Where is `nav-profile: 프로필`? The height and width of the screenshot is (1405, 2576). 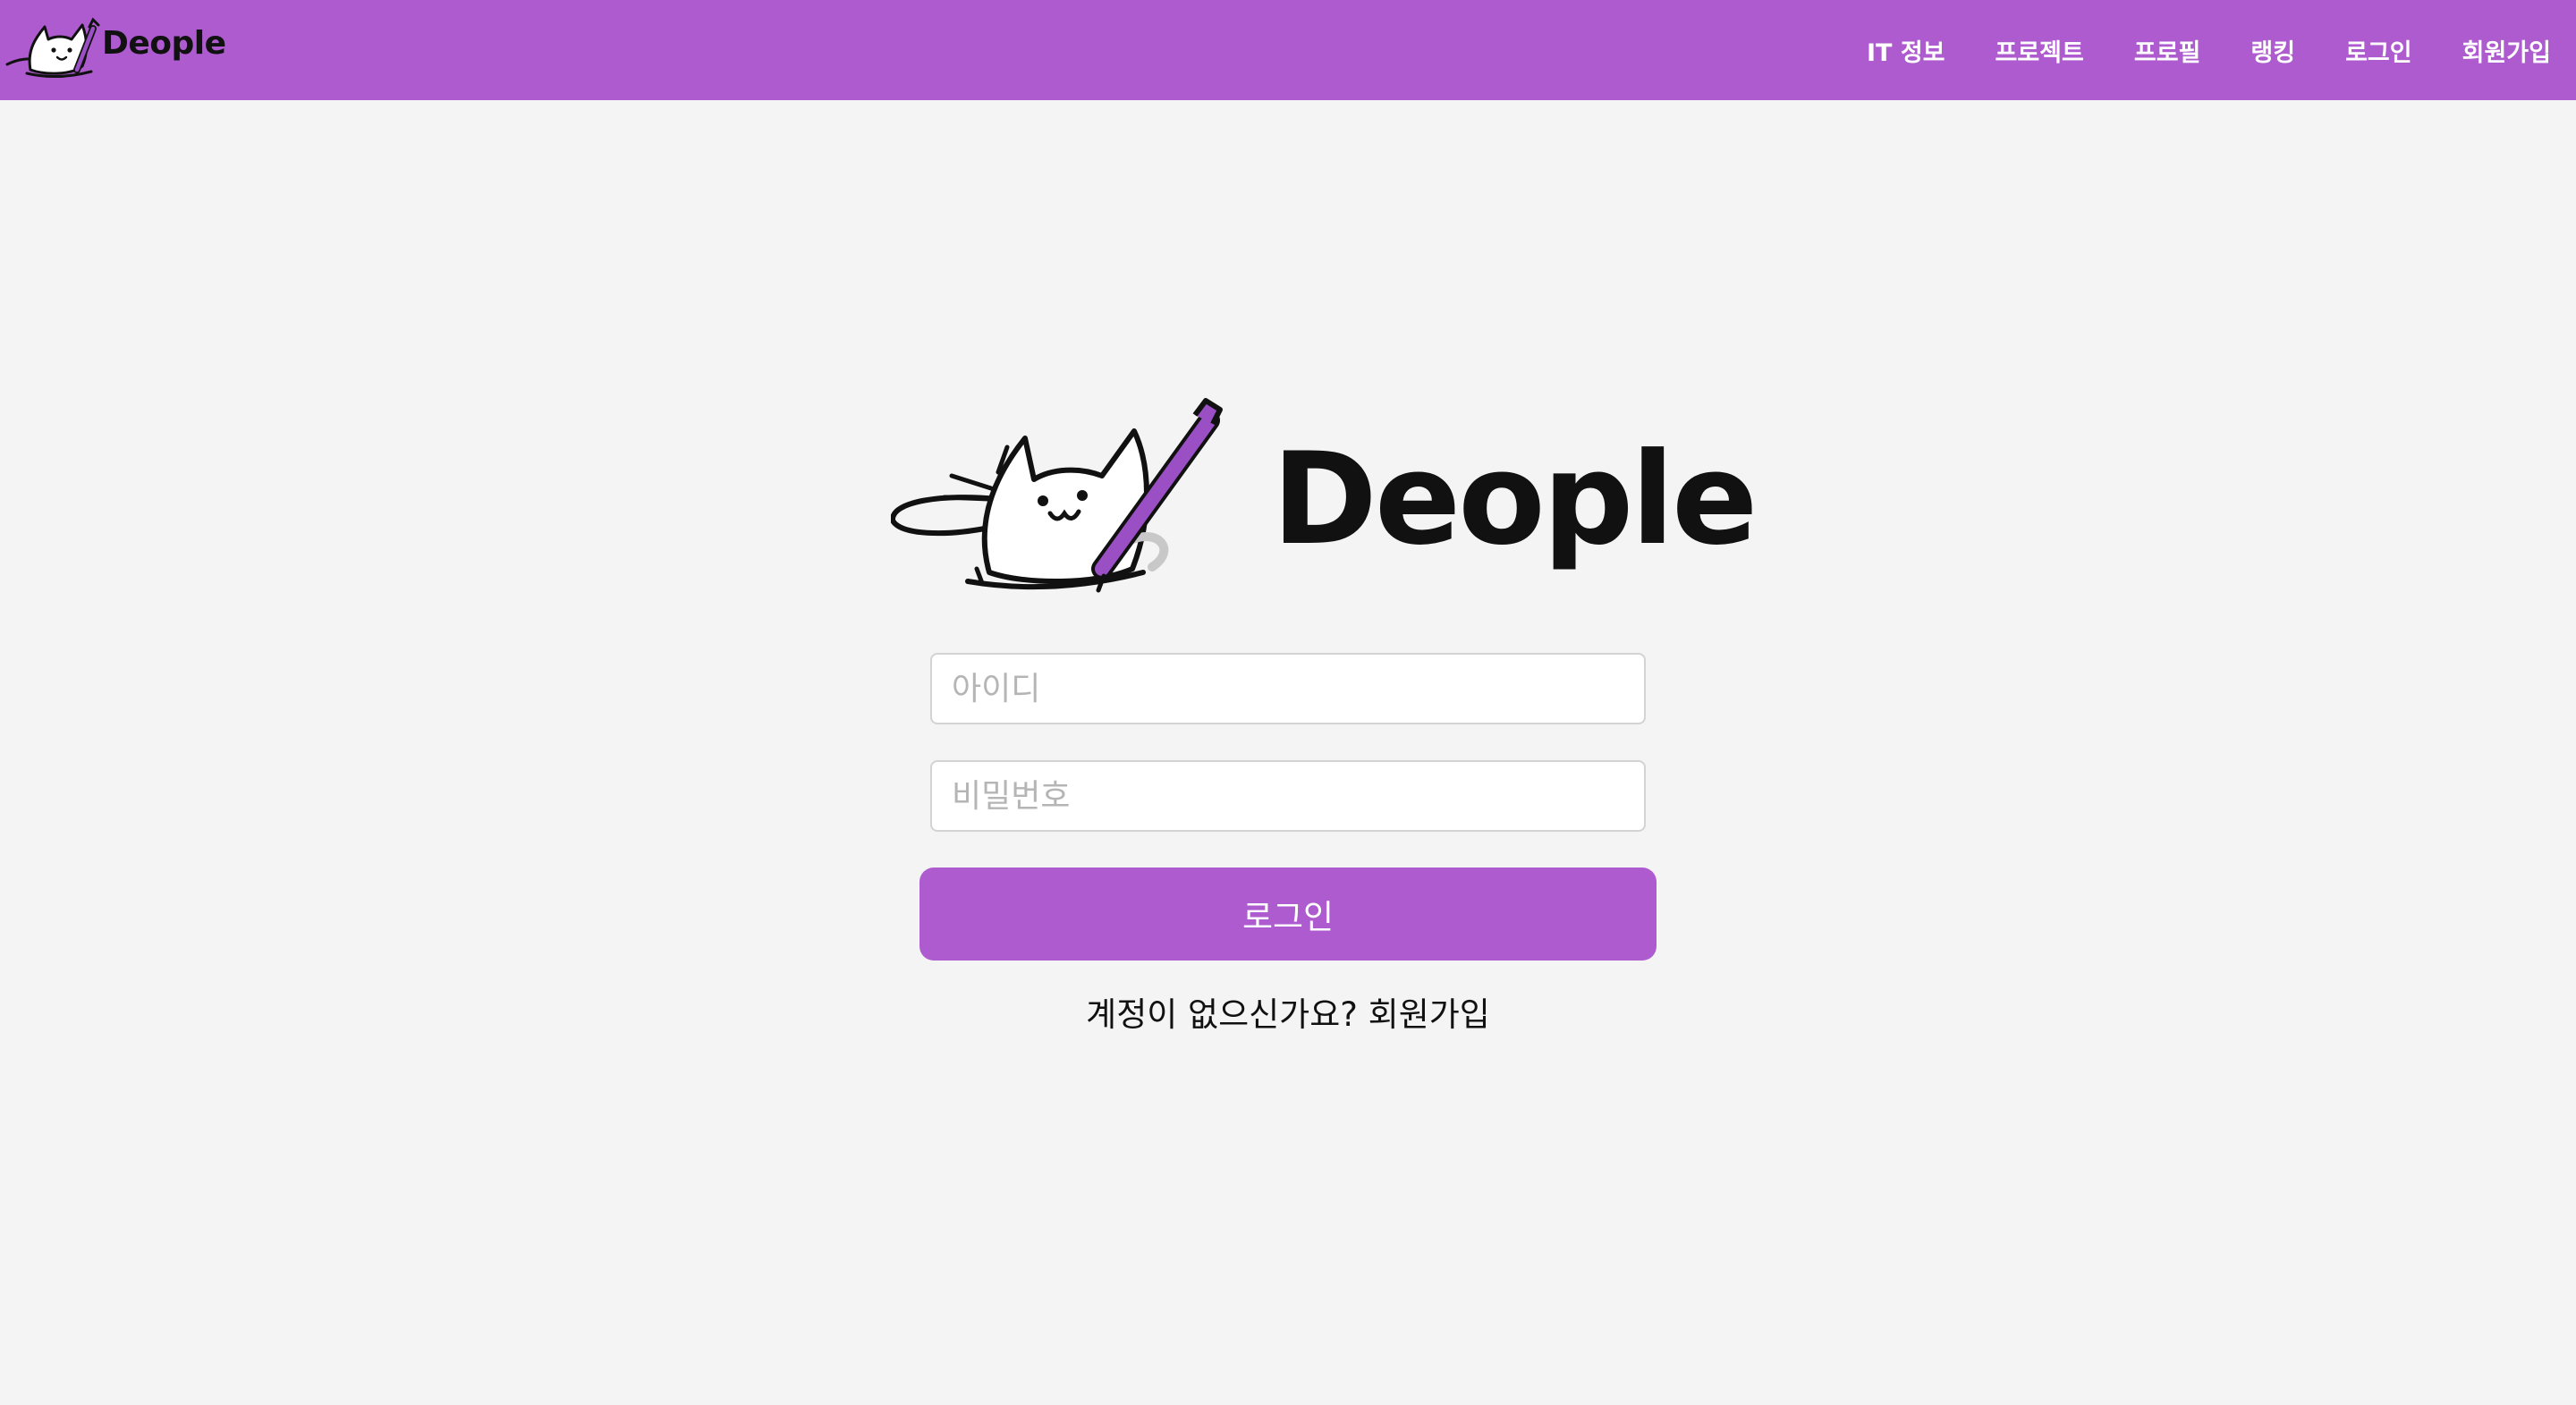 nav-profile: 프로필 is located at coordinates (2167, 51).